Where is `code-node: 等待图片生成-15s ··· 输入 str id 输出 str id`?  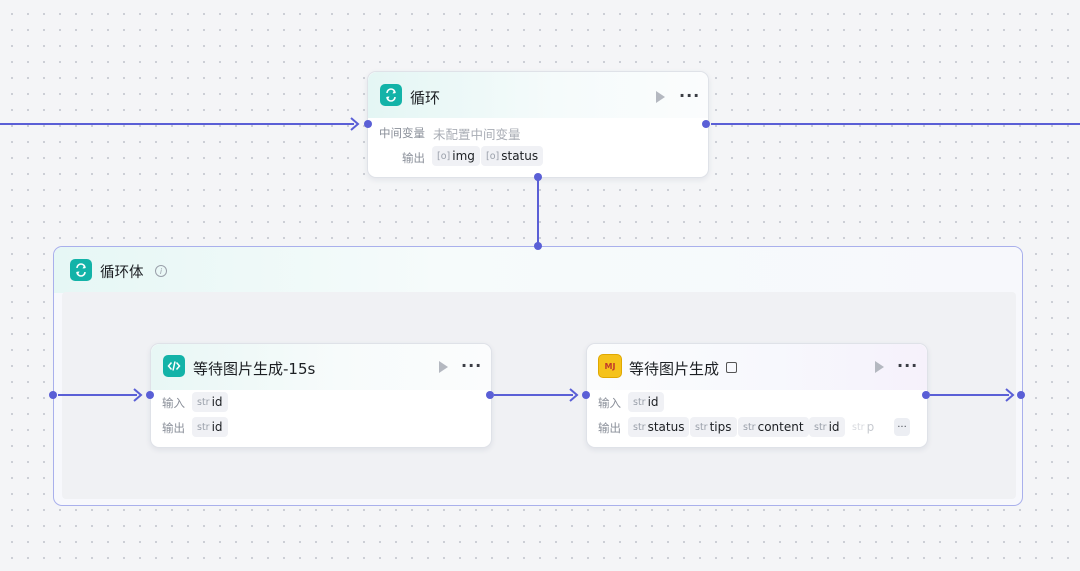 code-node: 等待图片生成-15s ··· 输入 str id 输出 str id is located at coordinates (321, 395).